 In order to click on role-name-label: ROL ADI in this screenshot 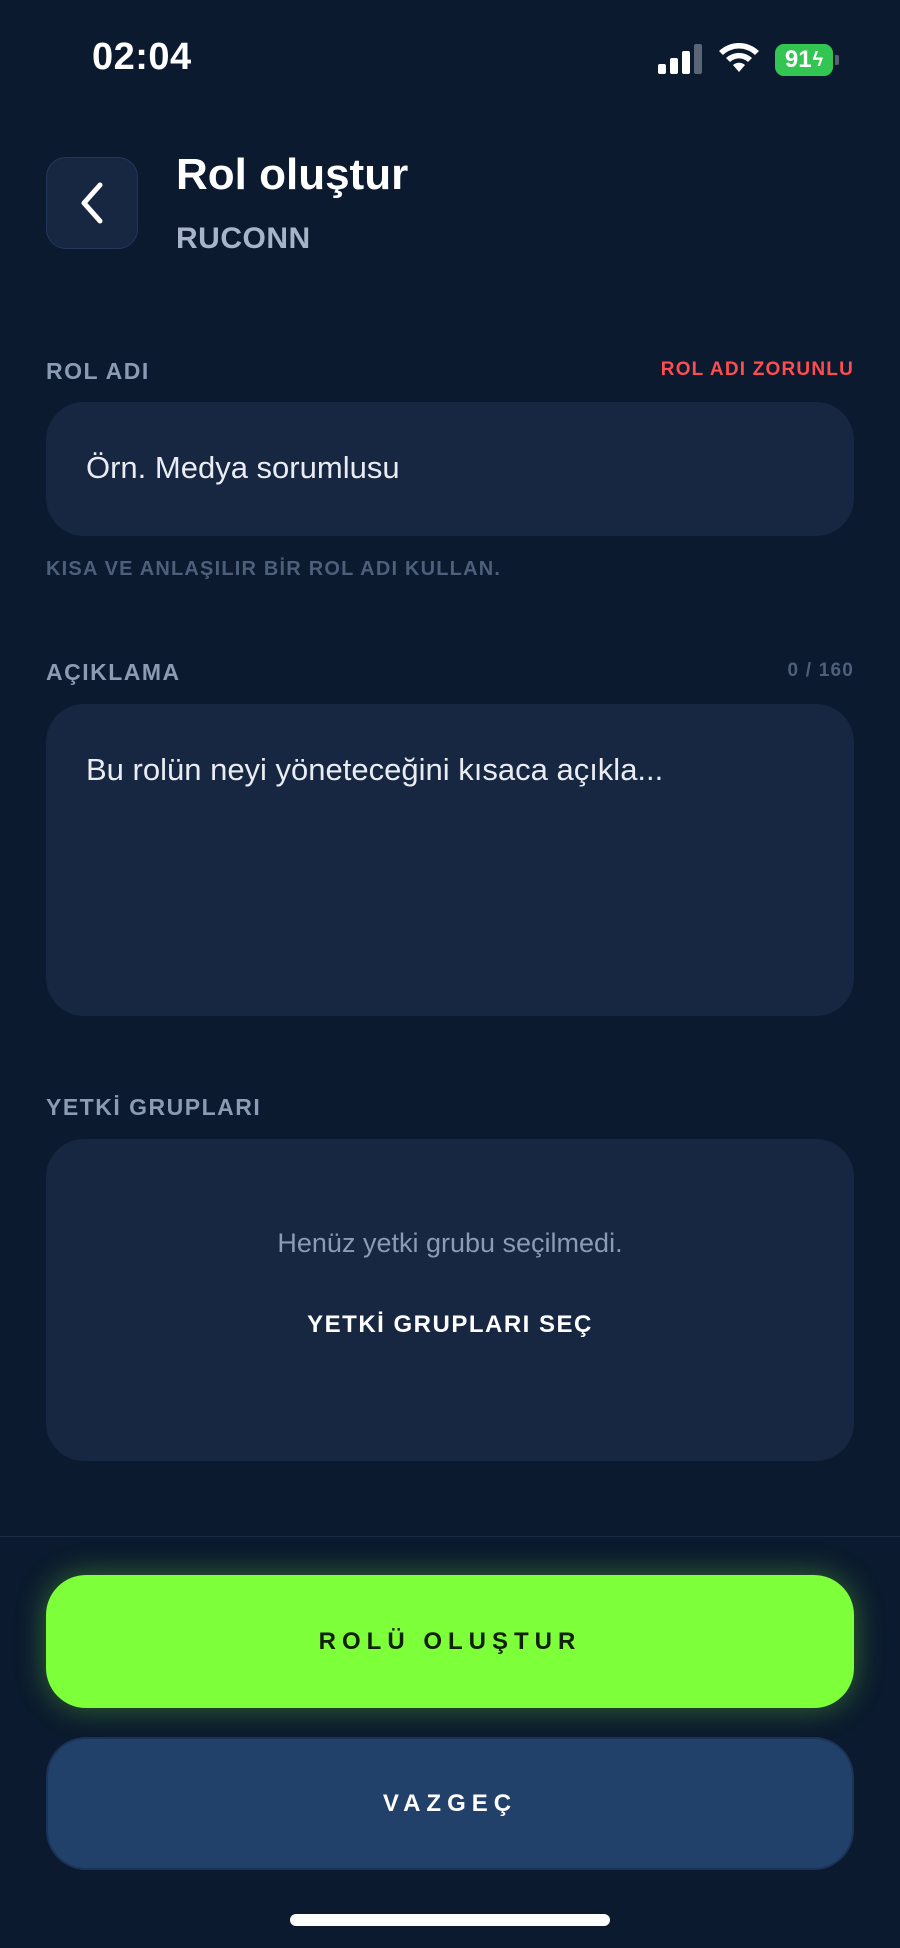, I will do `click(98, 371)`.